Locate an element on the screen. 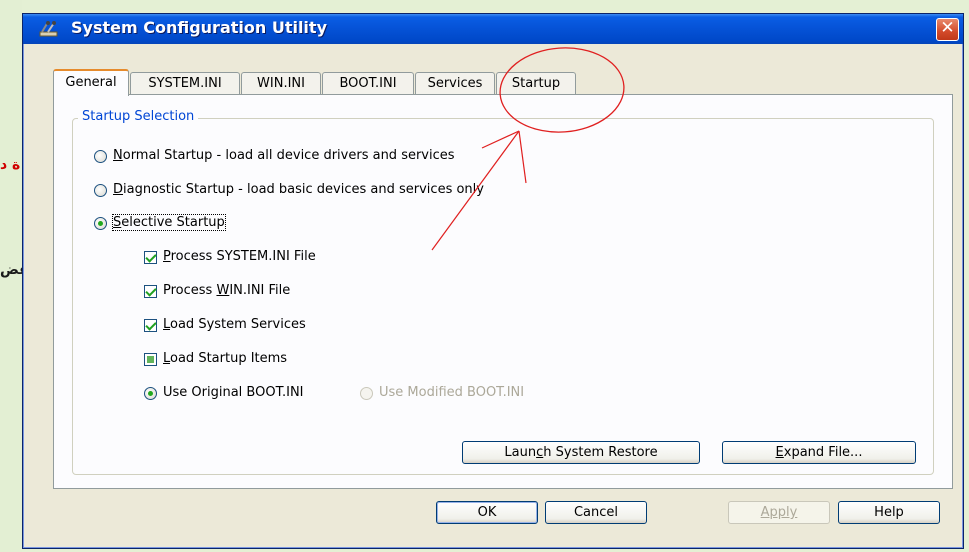 The height and width of the screenshot is (552, 969). tab-services: Services is located at coordinates (455, 83).